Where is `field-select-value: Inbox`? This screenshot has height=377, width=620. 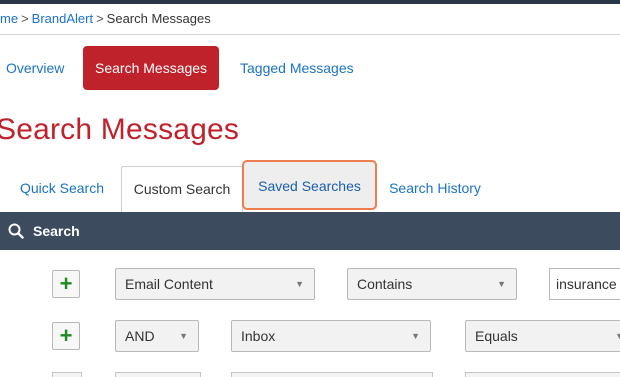 field-select-value: Inbox is located at coordinates (258, 336).